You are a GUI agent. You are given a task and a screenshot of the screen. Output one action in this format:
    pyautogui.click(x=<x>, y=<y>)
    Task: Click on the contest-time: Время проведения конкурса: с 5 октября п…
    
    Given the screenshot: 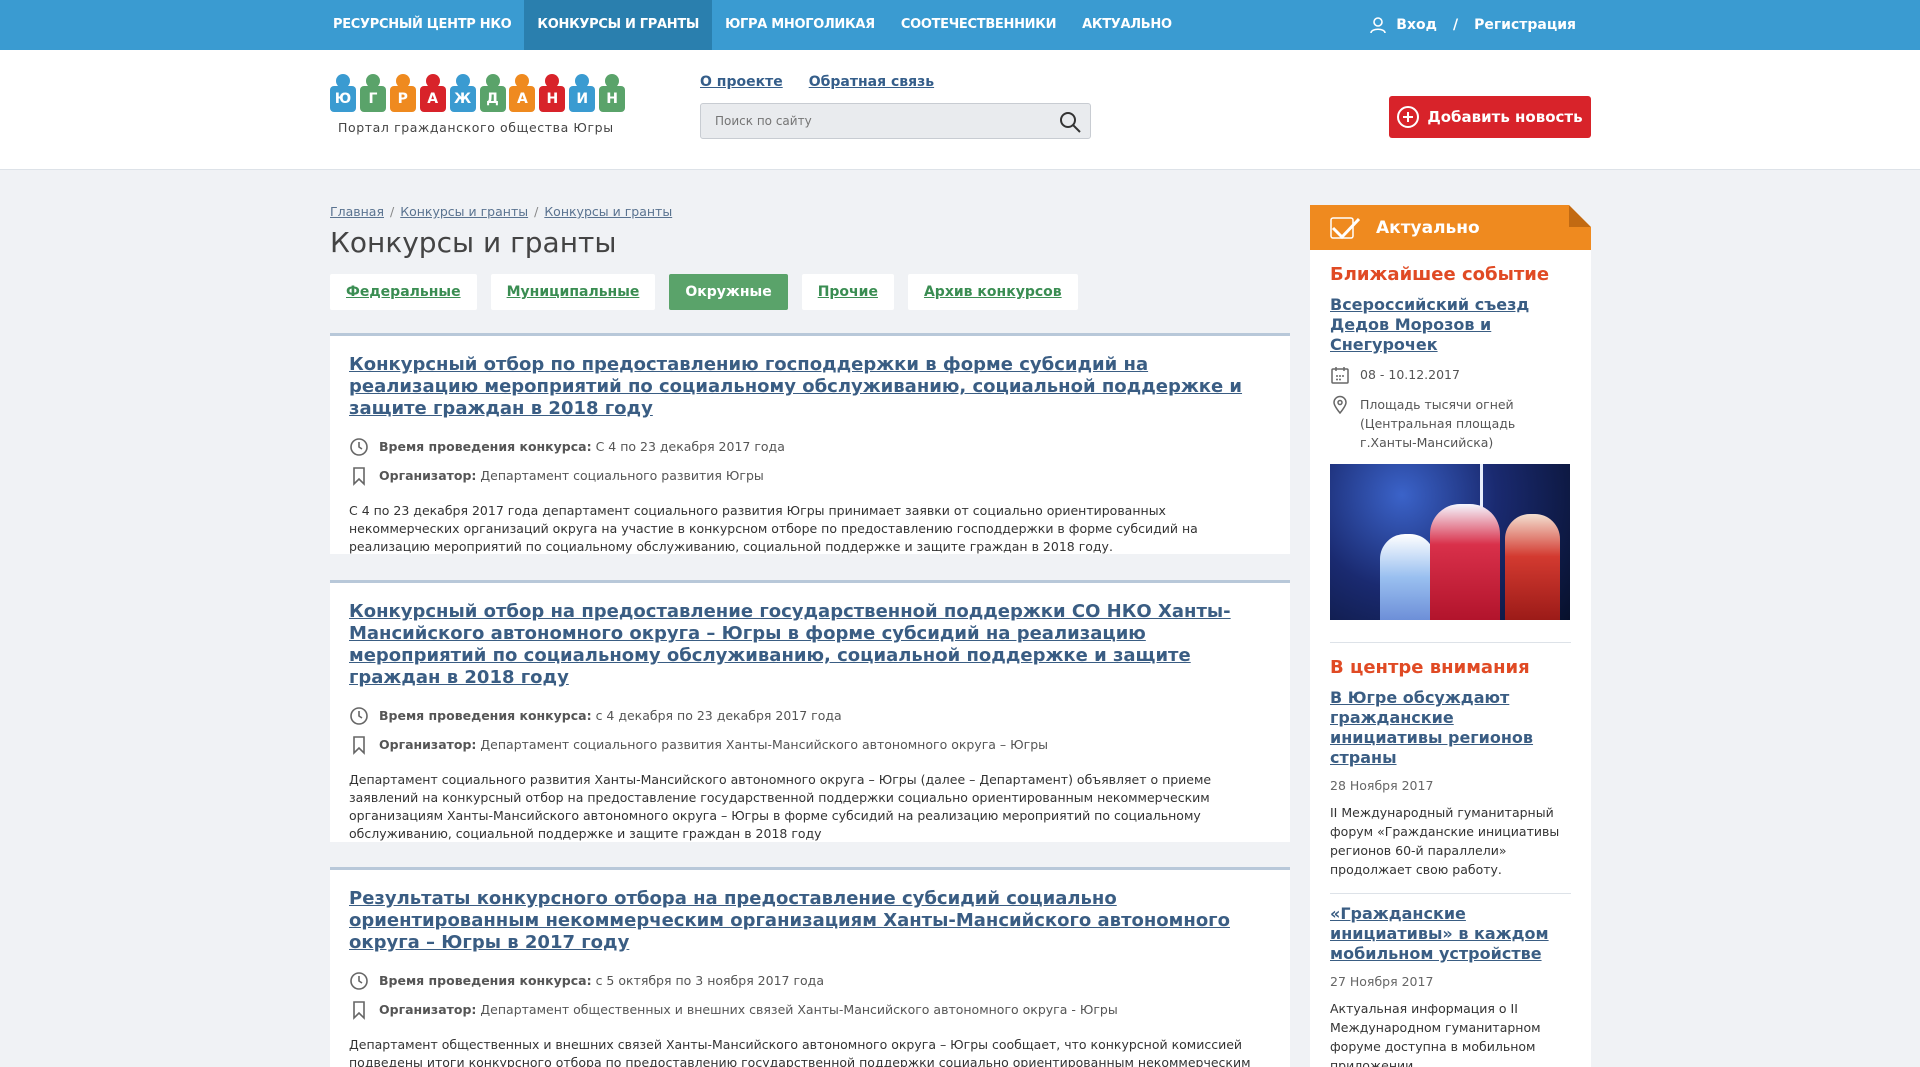 What is the action you would take?
    pyautogui.click(x=810, y=980)
    